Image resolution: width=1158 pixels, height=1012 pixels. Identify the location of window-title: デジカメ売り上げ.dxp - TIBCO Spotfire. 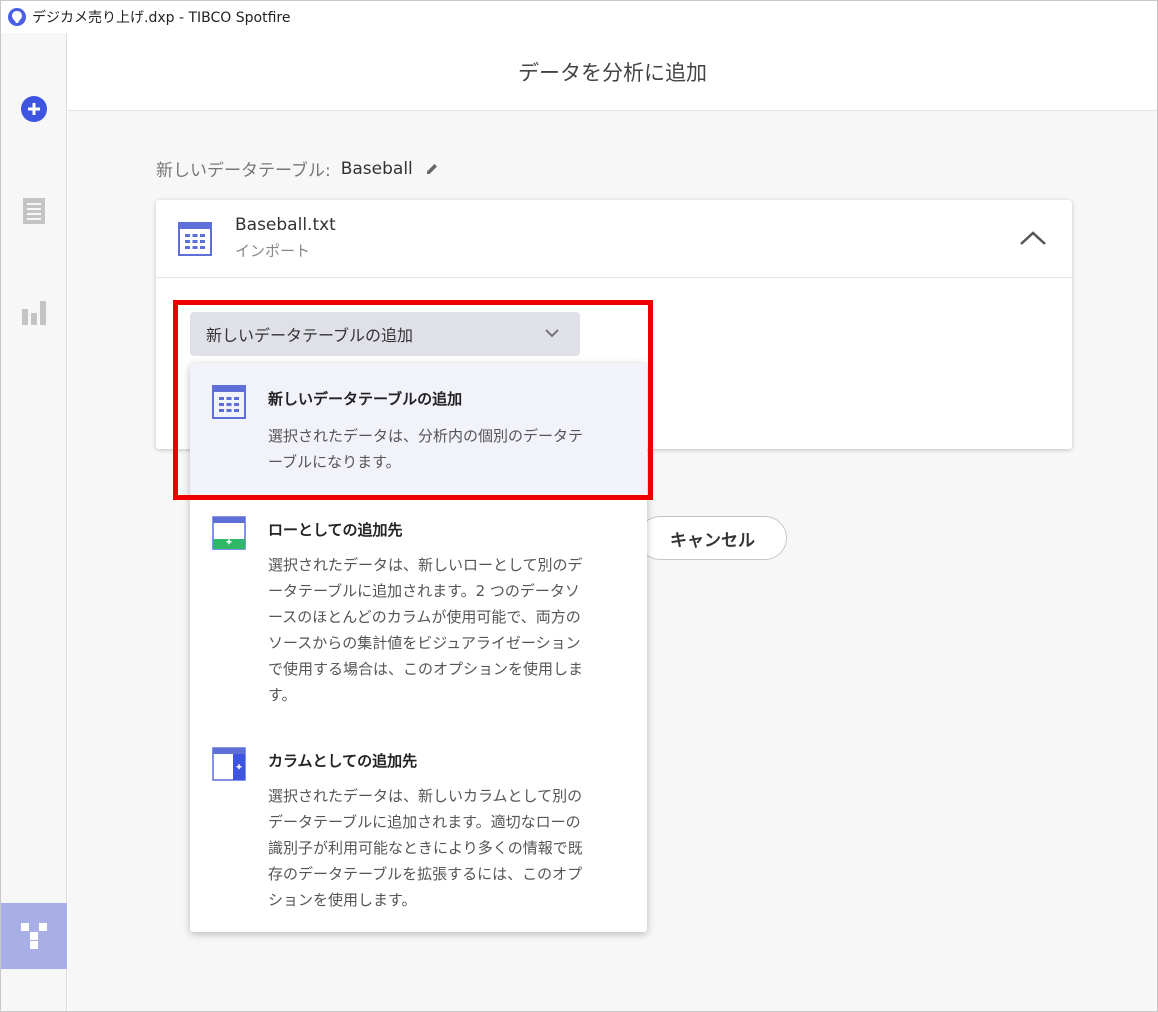
(161, 18).